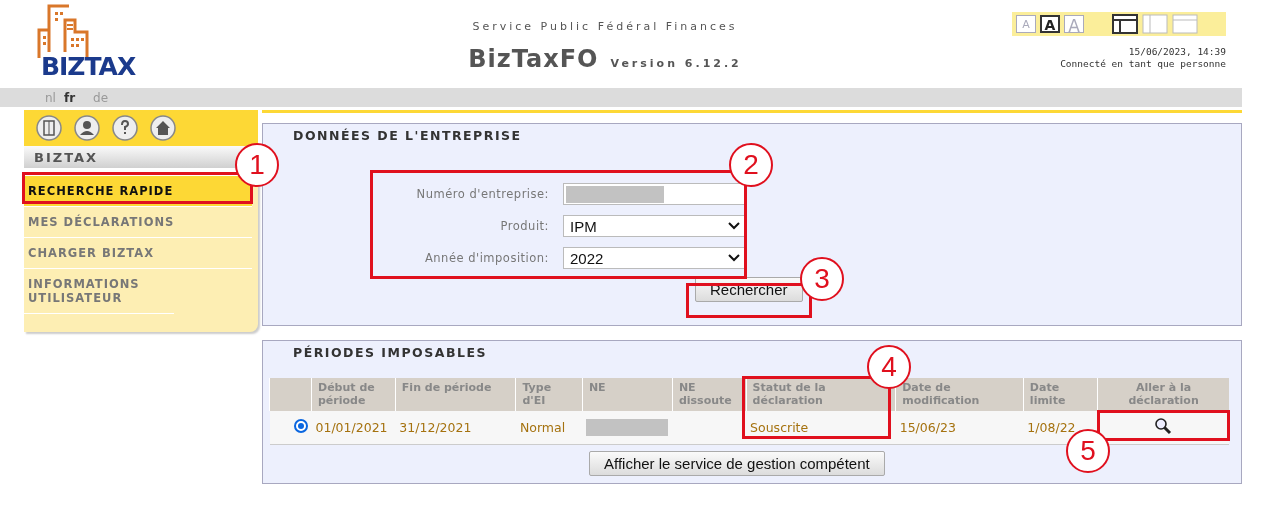  What do you see at coordinates (1163, 426) in the screenshot?
I see `search-icon` at bounding box center [1163, 426].